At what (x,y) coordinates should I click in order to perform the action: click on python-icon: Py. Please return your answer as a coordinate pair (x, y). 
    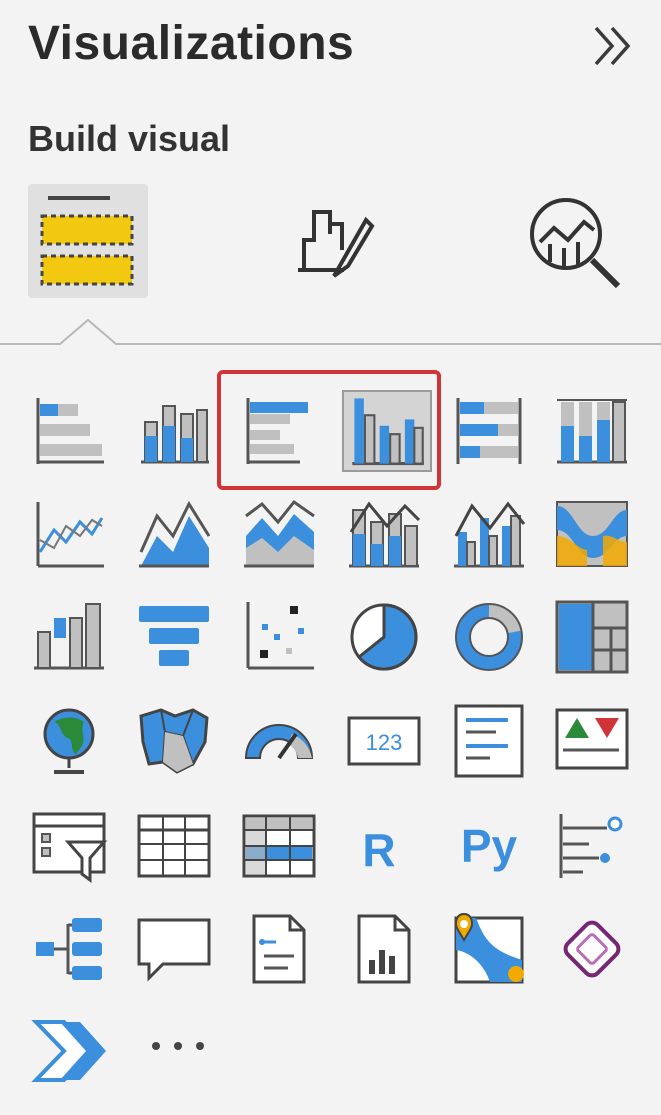
    Looking at the image, I should click on (489, 846).